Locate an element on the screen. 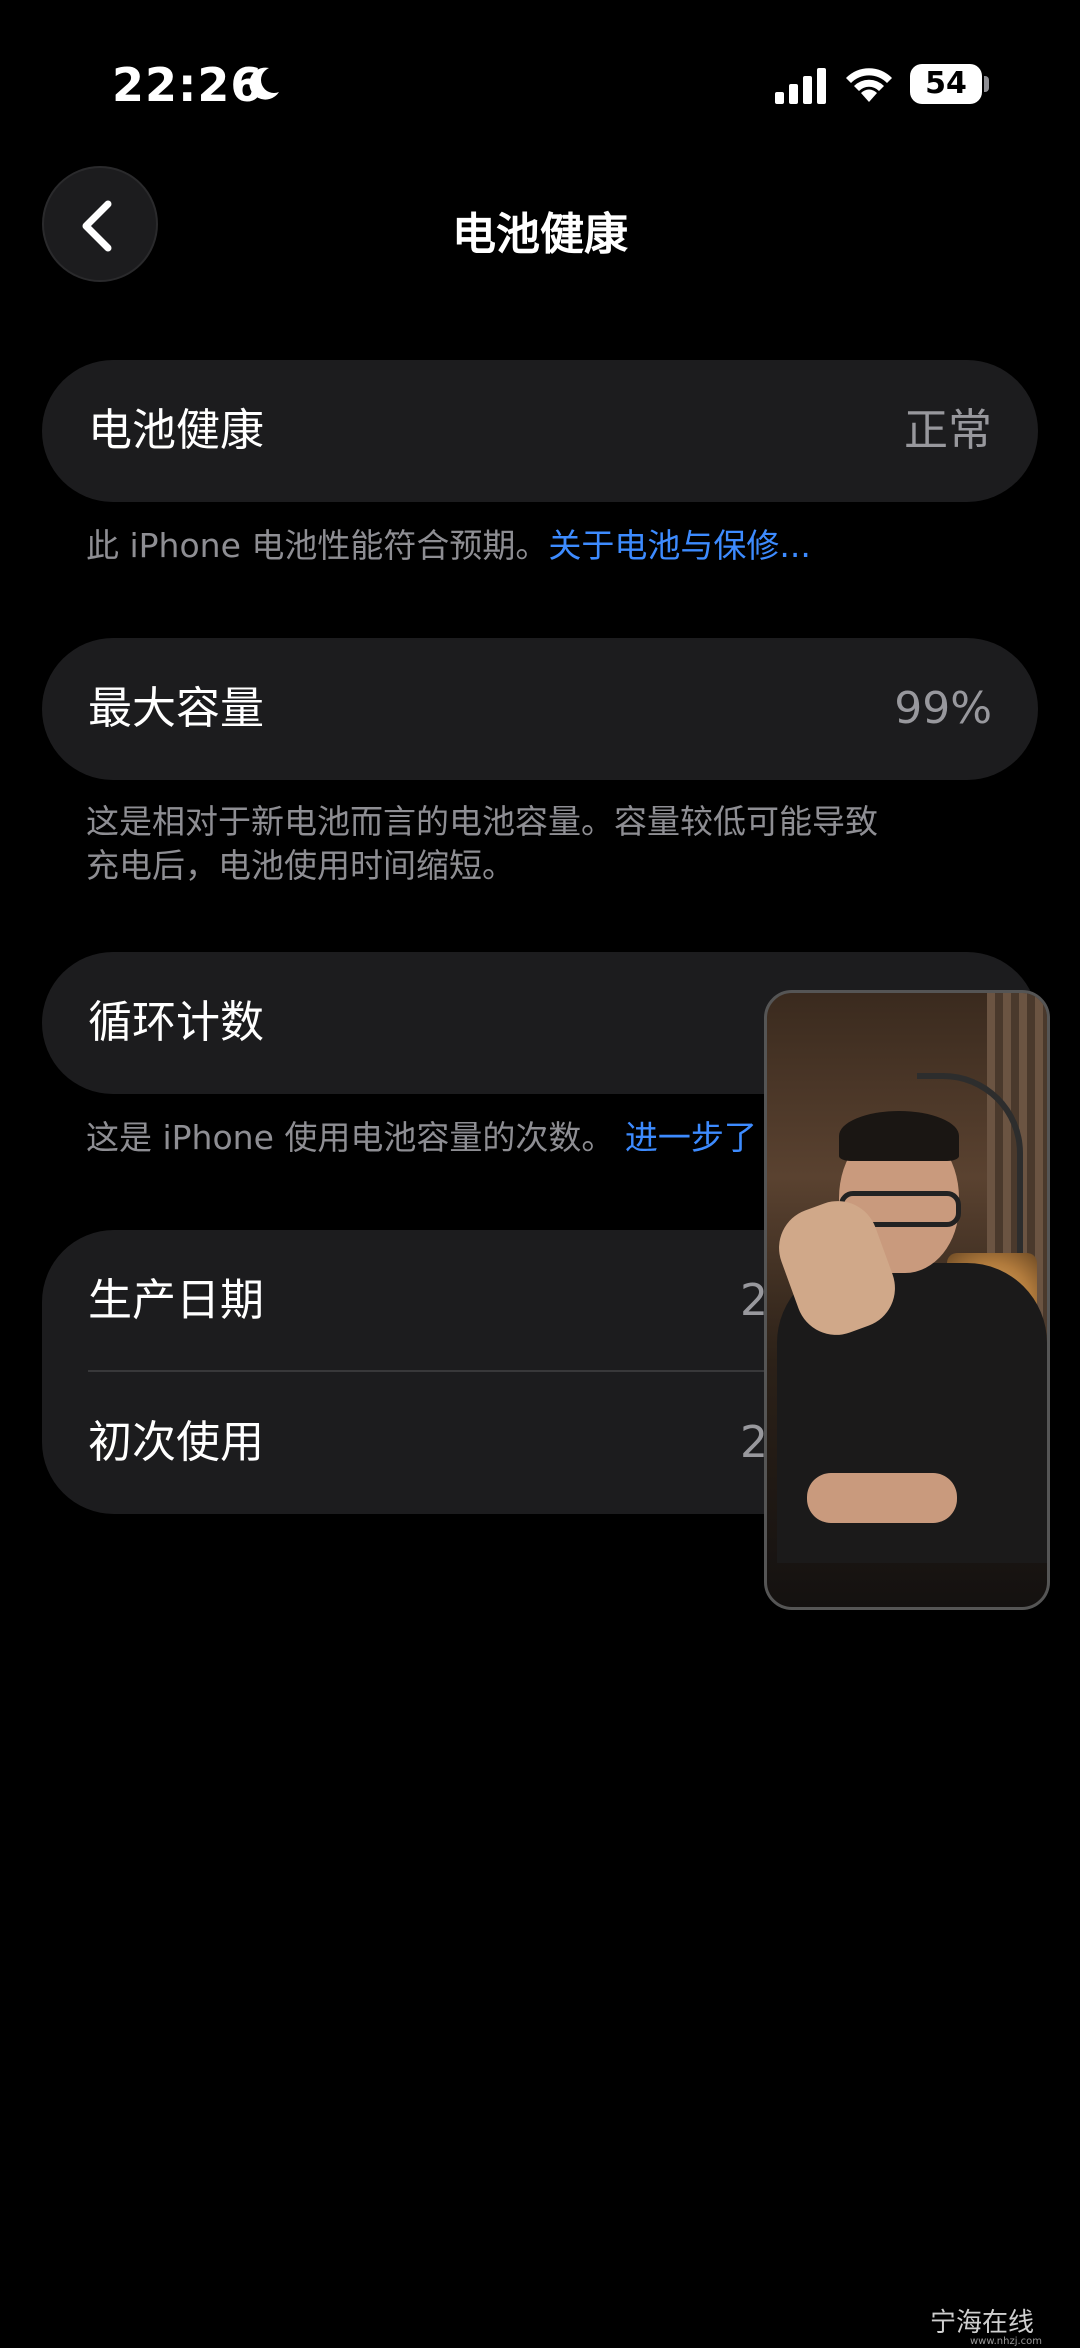 This screenshot has width=1080, height=2348. max-capacity-row: 最大容量 99% is located at coordinates (540, 709).